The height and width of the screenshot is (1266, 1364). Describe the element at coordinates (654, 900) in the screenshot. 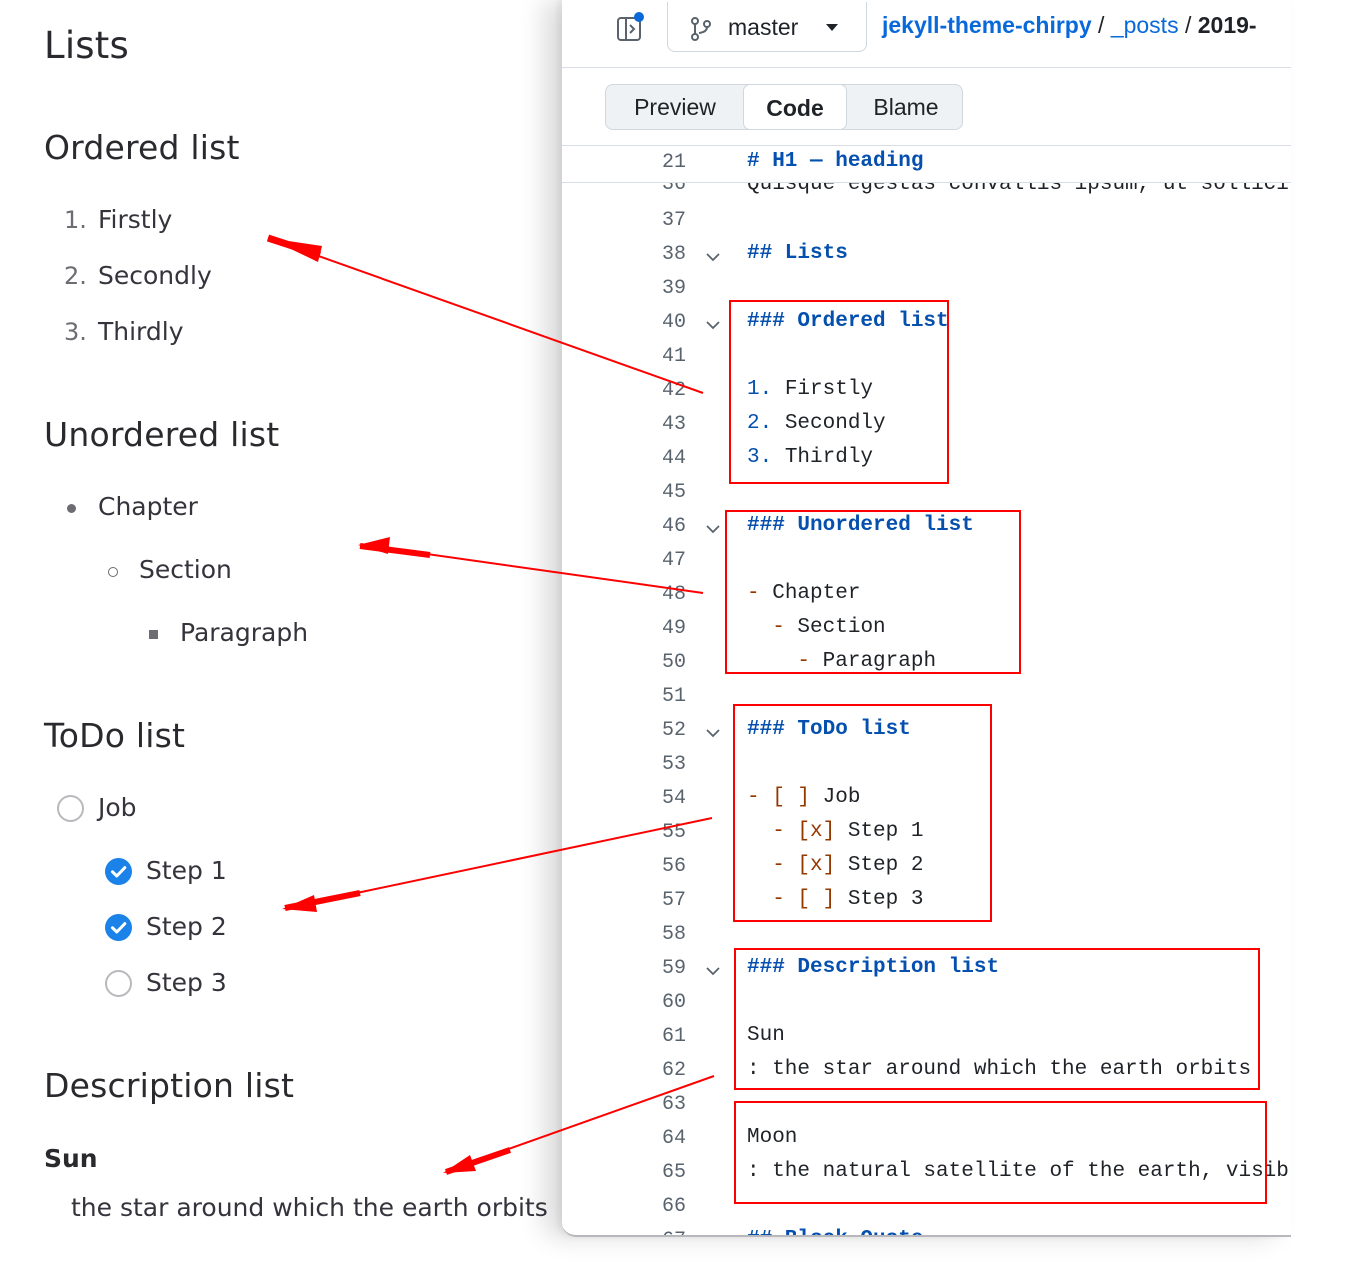

I see `line-number: 57` at that location.